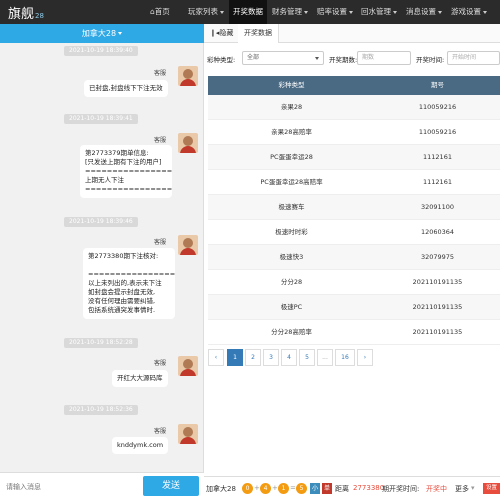 The width and height of the screenshot is (500, 500). I want to click on page-button: 16, so click(345, 357).